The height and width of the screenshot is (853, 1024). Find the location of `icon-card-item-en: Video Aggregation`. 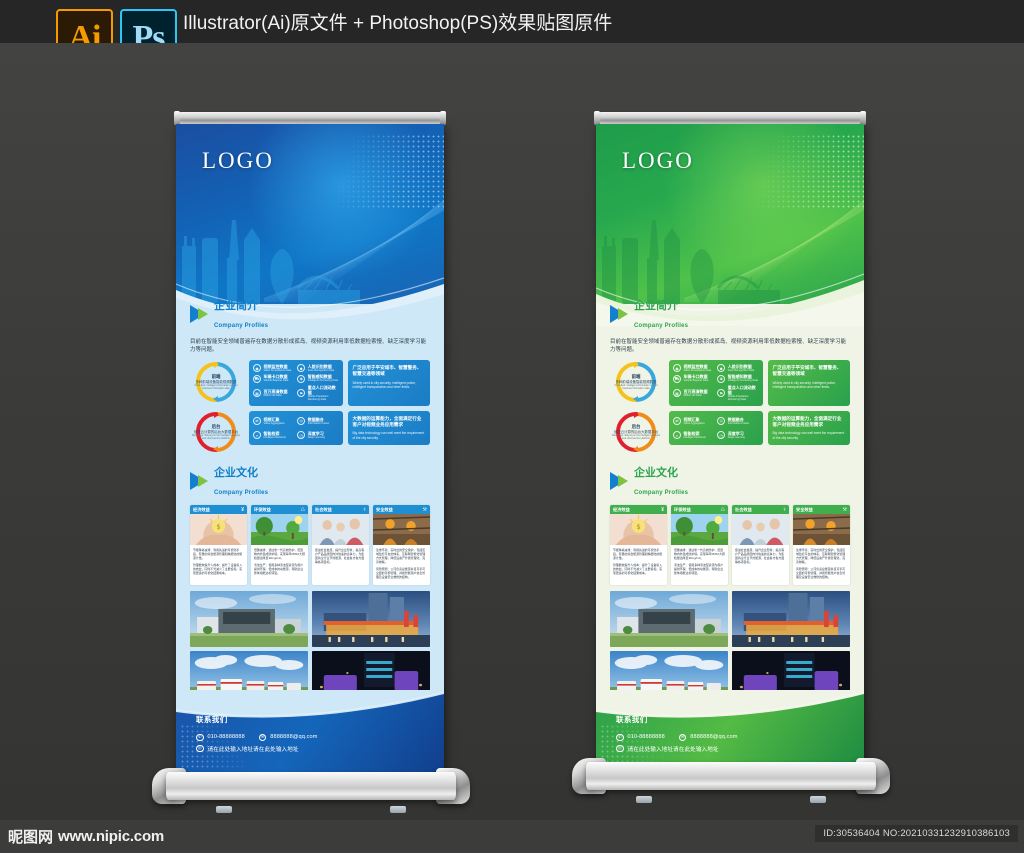

icon-card-item-en: Video Aggregation is located at coordinates (694, 423).